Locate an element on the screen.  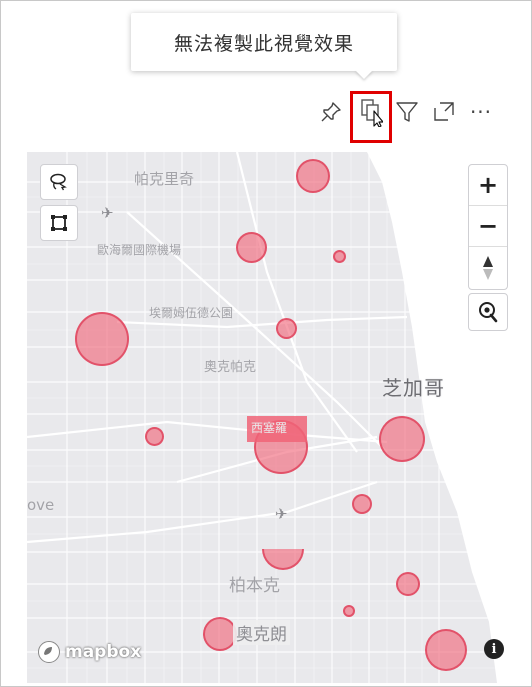
label-oak-lawn: 奧克朗 is located at coordinates (261, 632).